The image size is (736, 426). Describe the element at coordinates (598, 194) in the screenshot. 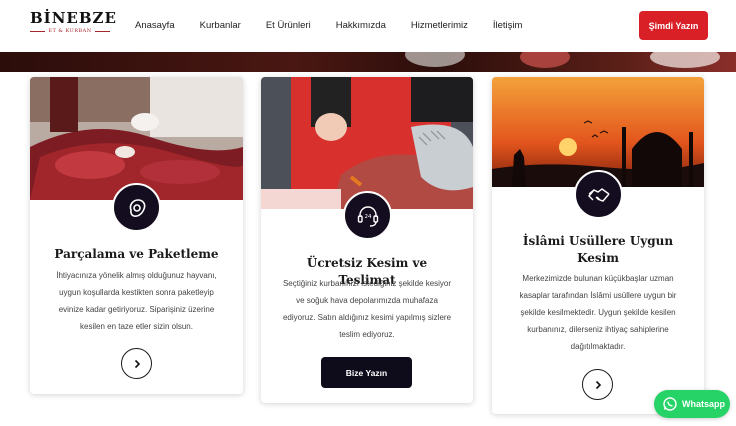

I see `handshake-icon` at that location.